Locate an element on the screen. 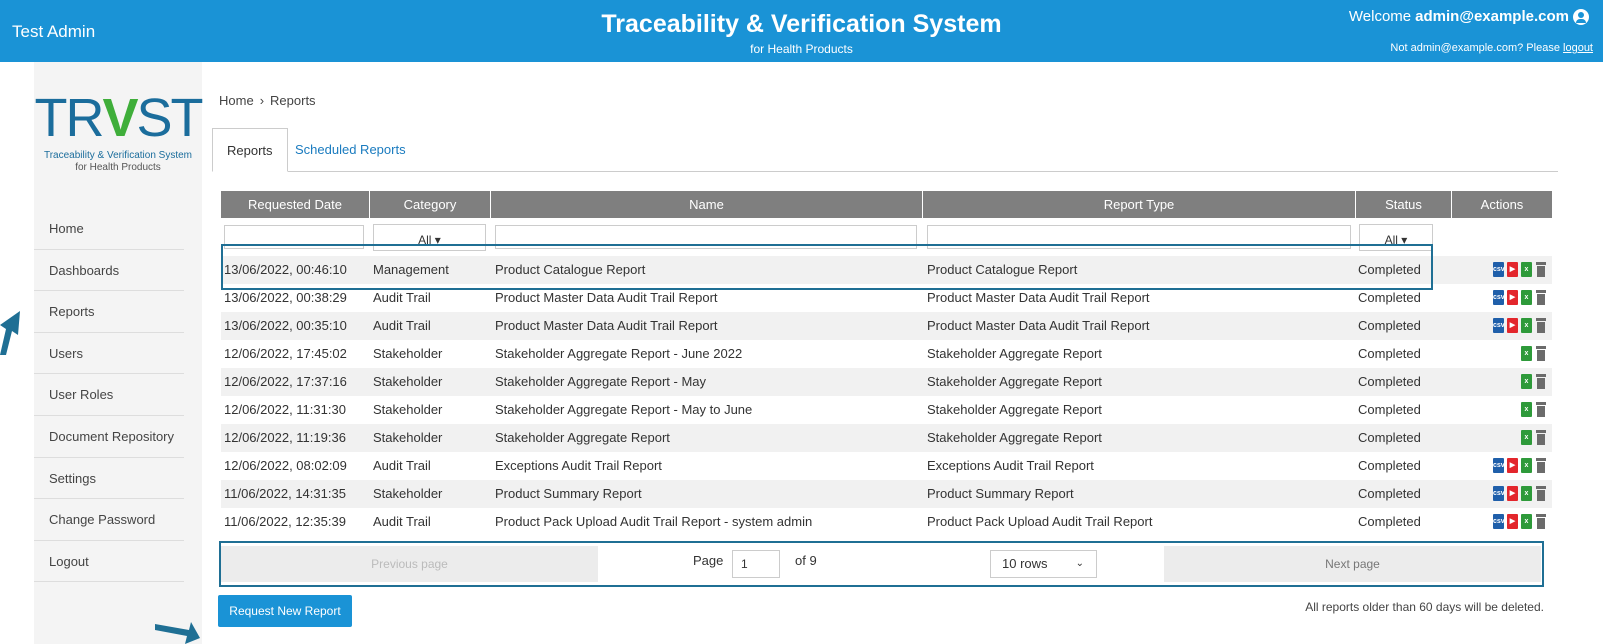 The image size is (1603, 644). status-filter-select: All ▾ is located at coordinates (1396, 237).